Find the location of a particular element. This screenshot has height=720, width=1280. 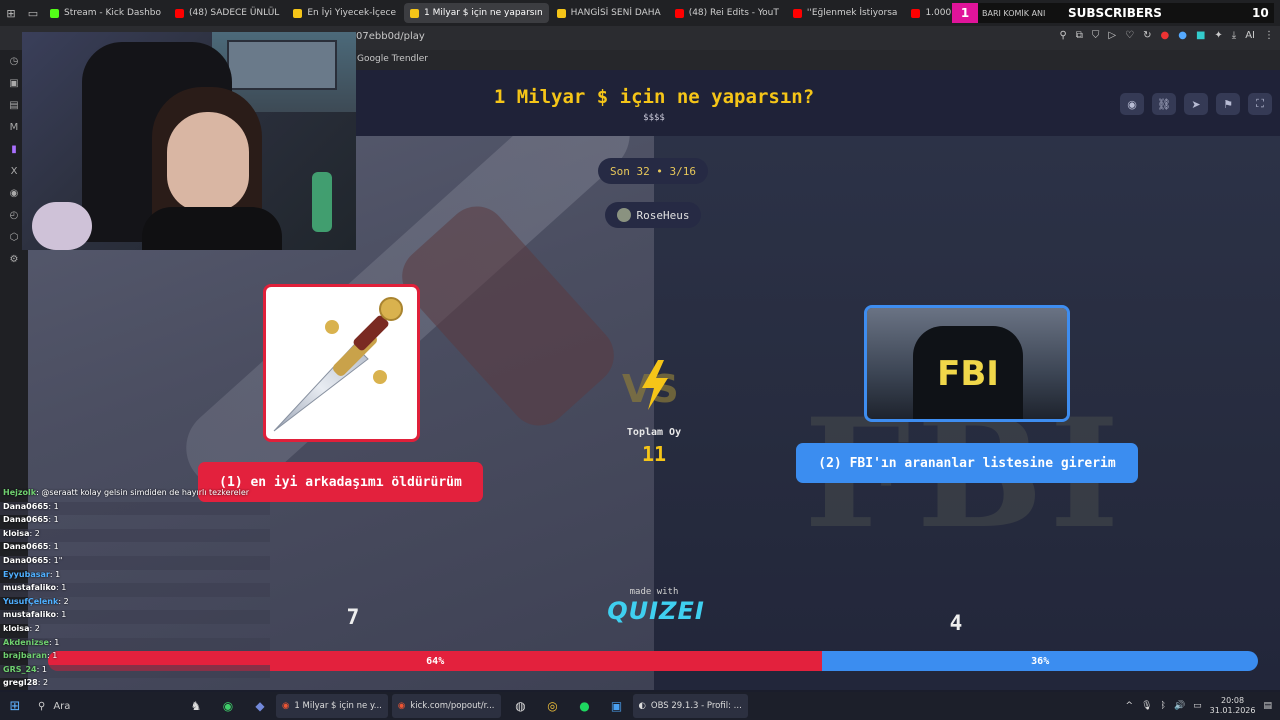

tab-rei-edits: (48) Rei Edits - YouT is located at coordinates (727, 13).